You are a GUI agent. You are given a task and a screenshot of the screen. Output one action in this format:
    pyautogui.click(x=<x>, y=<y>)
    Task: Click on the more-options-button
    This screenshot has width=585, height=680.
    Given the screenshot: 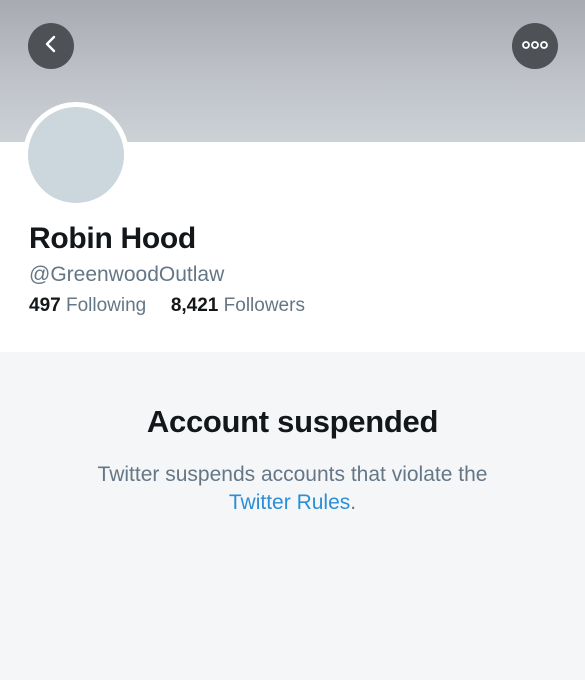 What is the action you would take?
    pyautogui.click(x=535, y=46)
    